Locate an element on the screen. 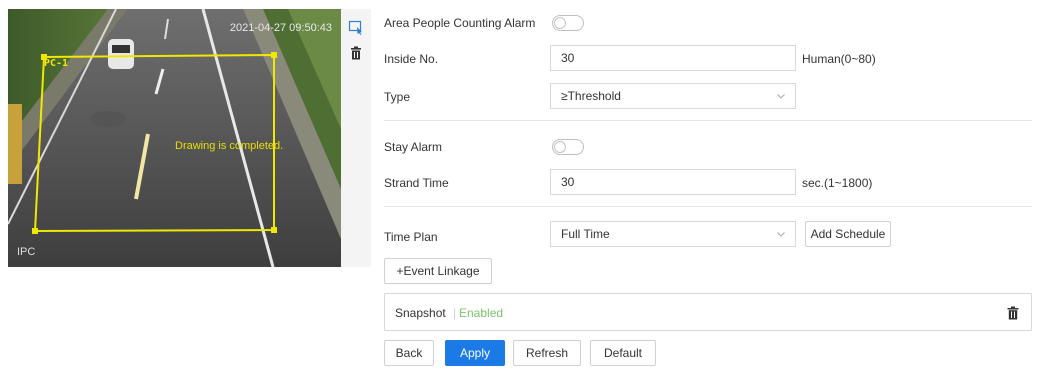  event-linkage-button: +Event Linkage is located at coordinates (438, 271).